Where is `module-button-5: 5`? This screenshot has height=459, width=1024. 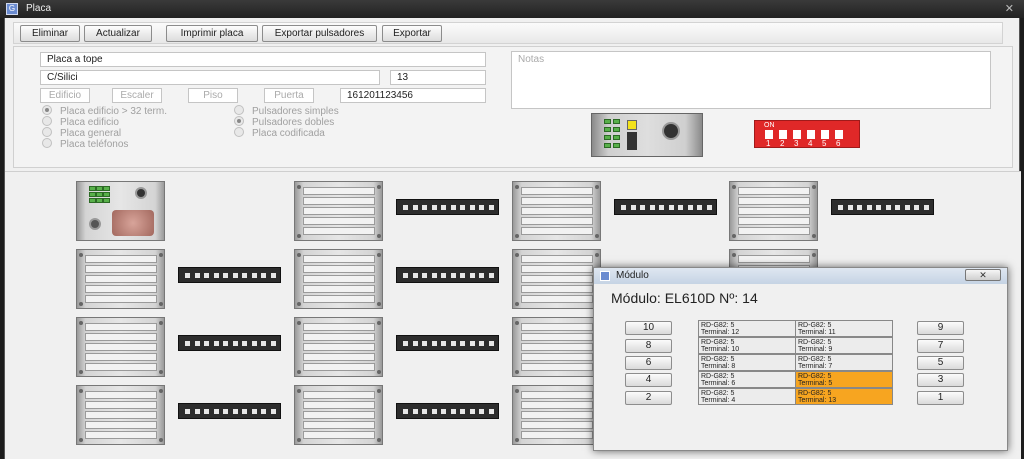
module-button-5: 5 is located at coordinates (940, 363).